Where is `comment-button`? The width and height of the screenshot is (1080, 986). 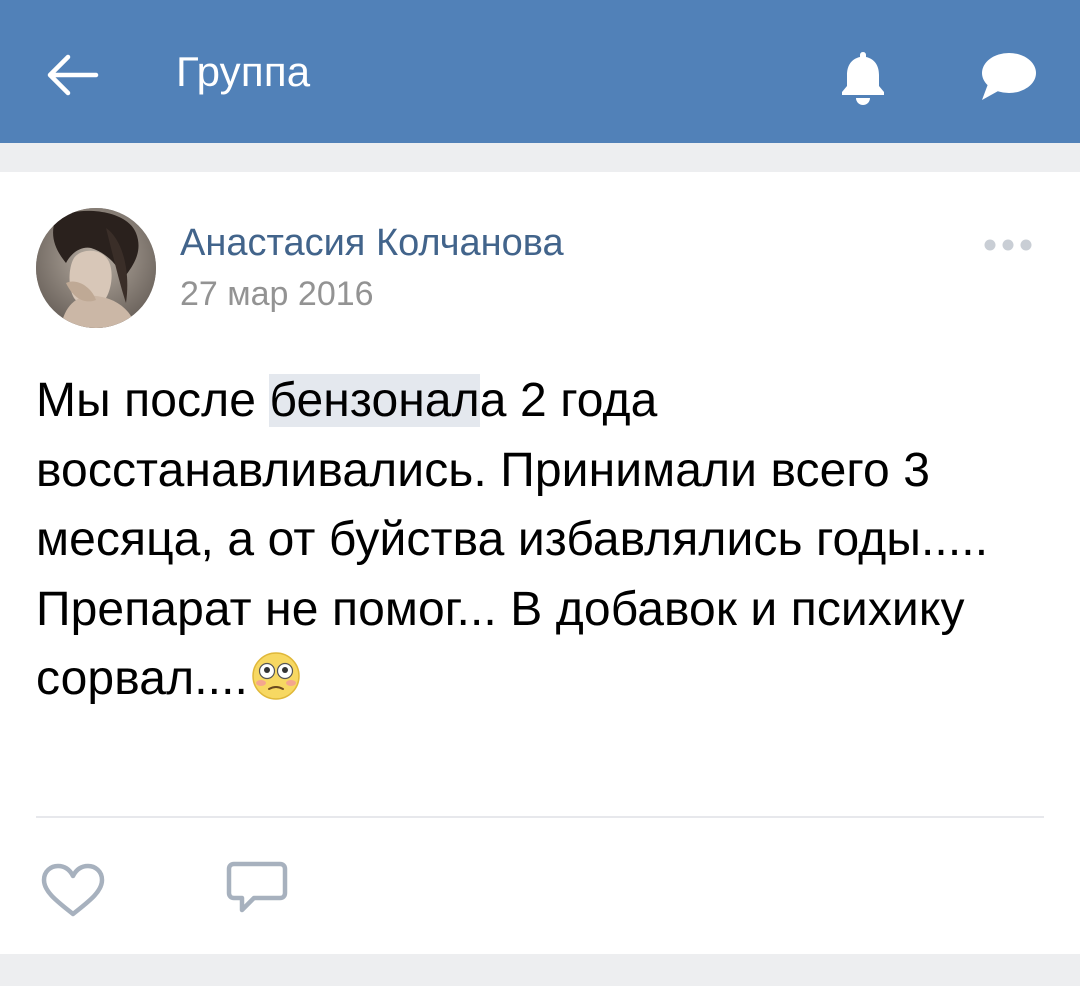
comment-button is located at coordinates (257, 888).